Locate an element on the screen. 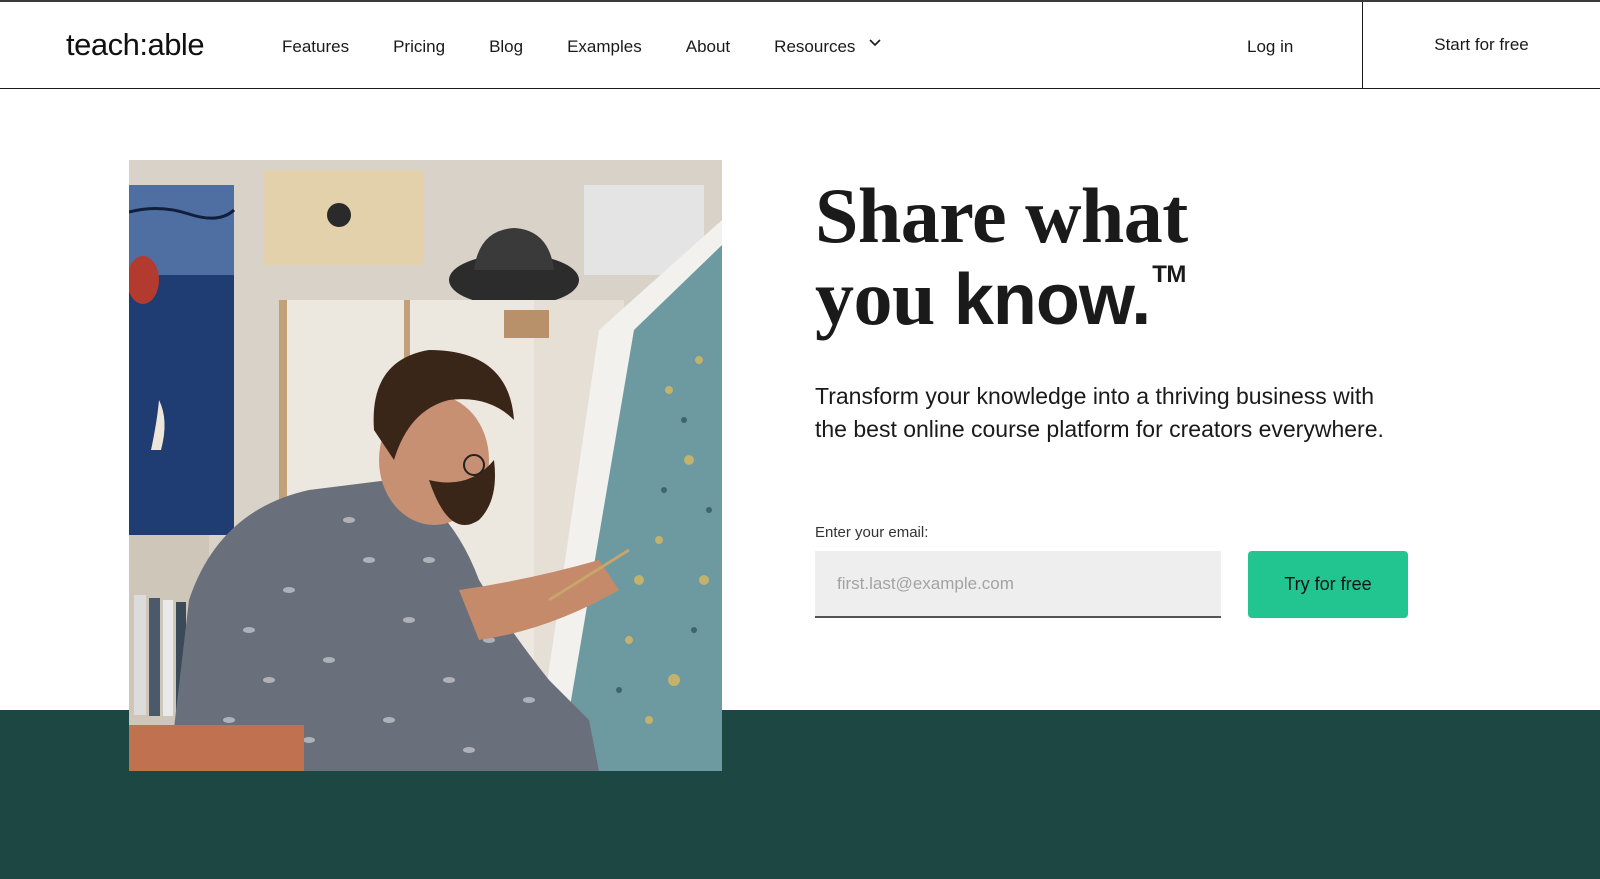 This screenshot has height=879, width=1600. nav-pricing: Pricing is located at coordinates (419, 47).